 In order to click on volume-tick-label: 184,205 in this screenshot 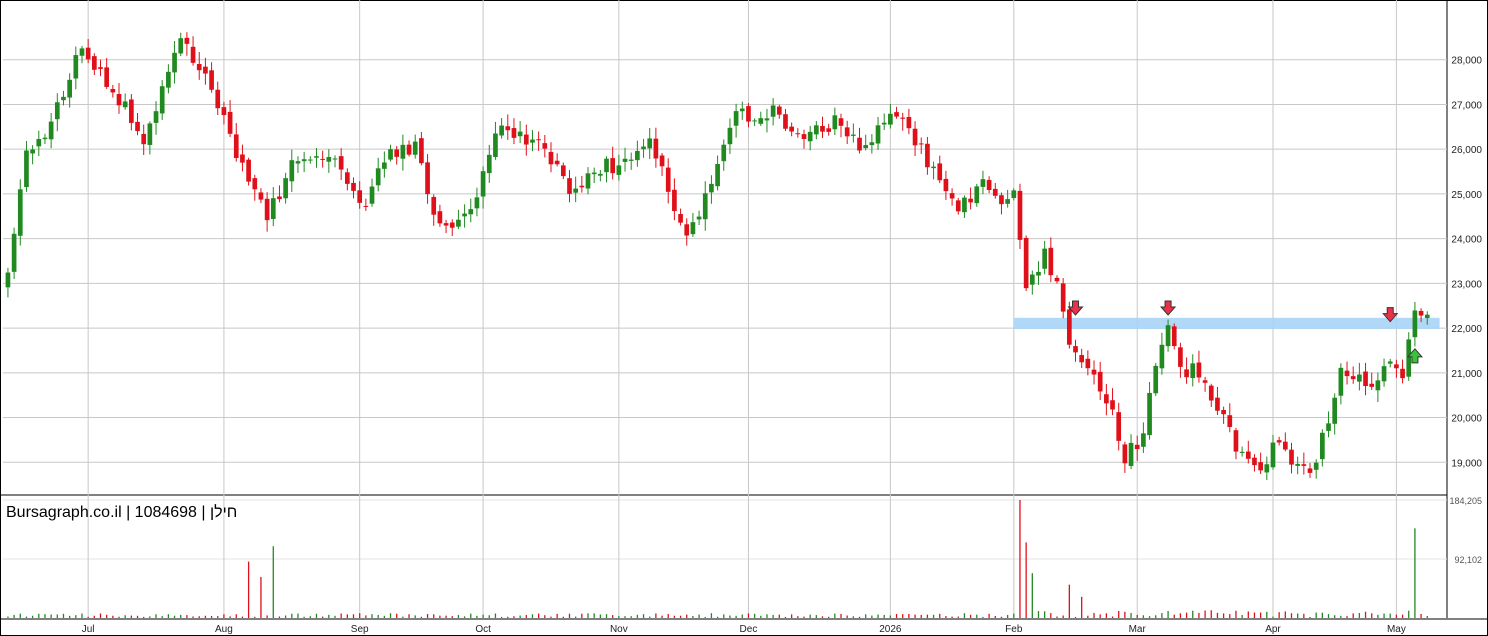, I will do `click(1465, 501)`.